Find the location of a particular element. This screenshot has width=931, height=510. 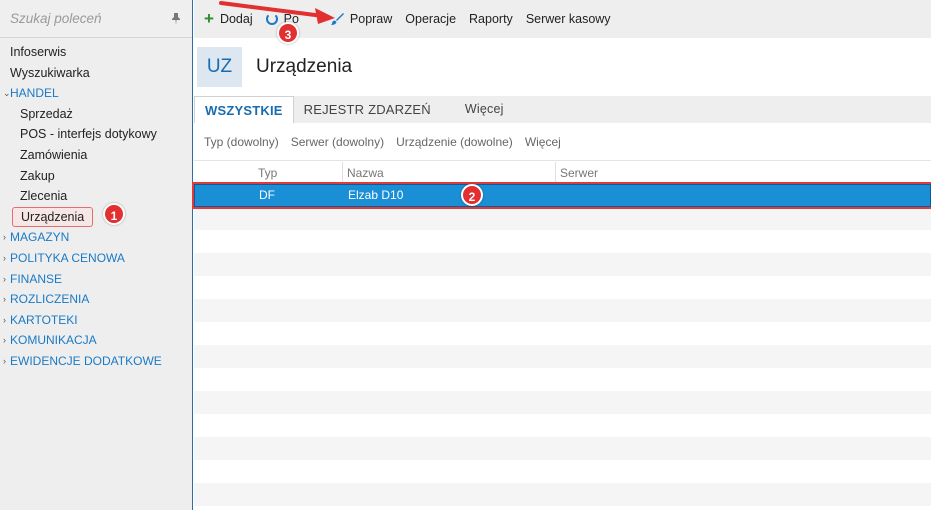

sidebar-item-zlecenia: Zlecenia is located at coordinates (96, 196).